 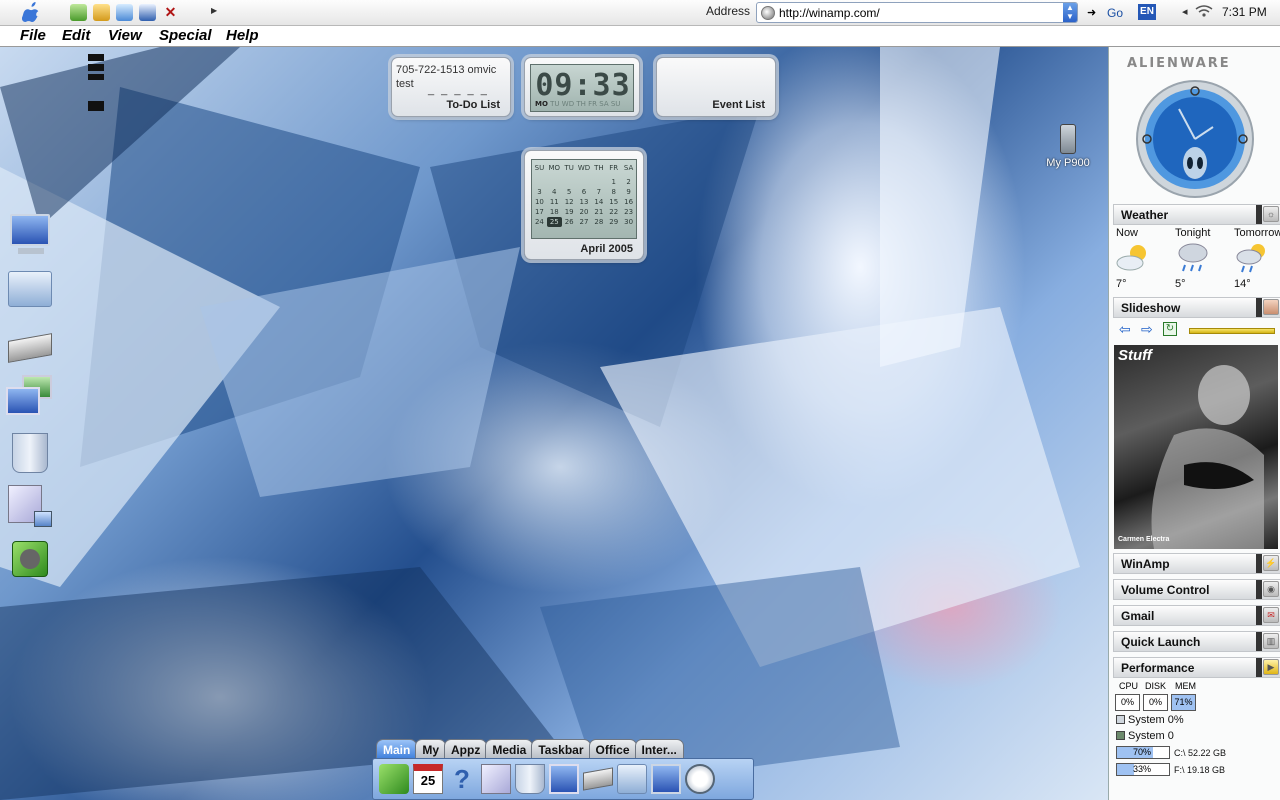 I want to click on dock-tab-main: Main, so click(x=397, y=749).